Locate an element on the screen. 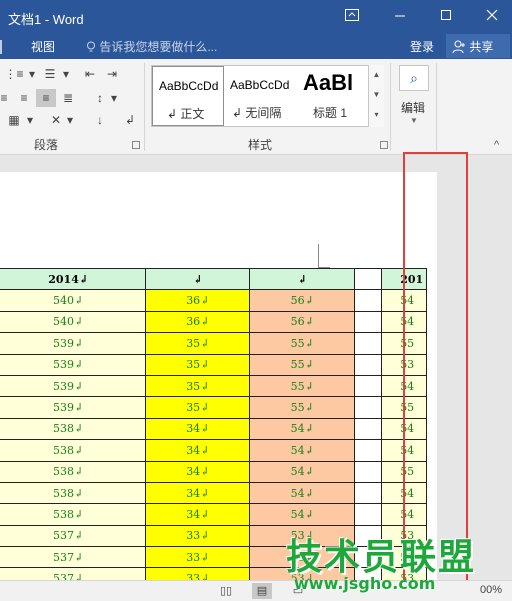 The width and height of the screenshot is (512, 601). style-normal: AaBbCcDd ↲ 正文 is located at coordinates (188, 96).